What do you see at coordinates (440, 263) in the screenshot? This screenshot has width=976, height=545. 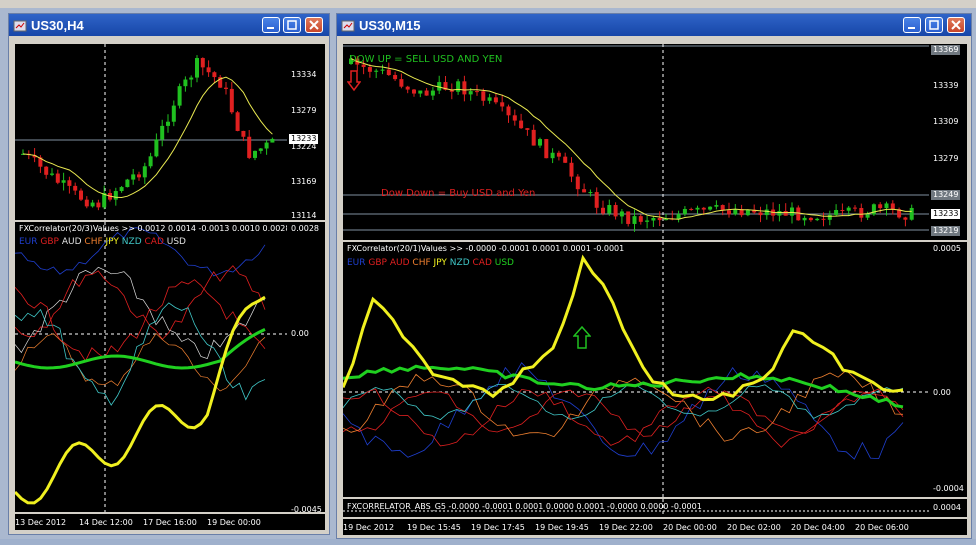 I see `legend-jpy: JPY` at bounding box center [440, 263].